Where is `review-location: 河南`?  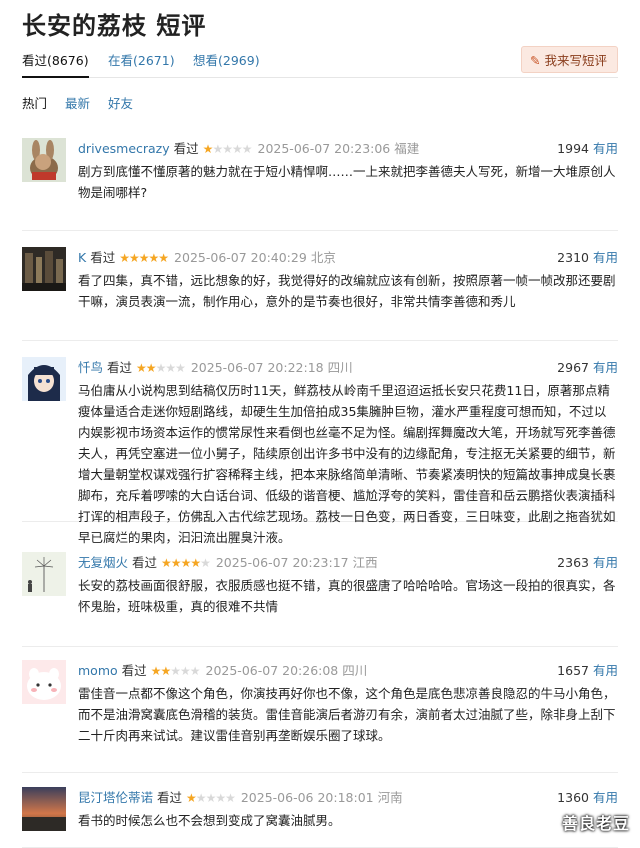
review-location: 河南 is located at coordinates (390, 797).